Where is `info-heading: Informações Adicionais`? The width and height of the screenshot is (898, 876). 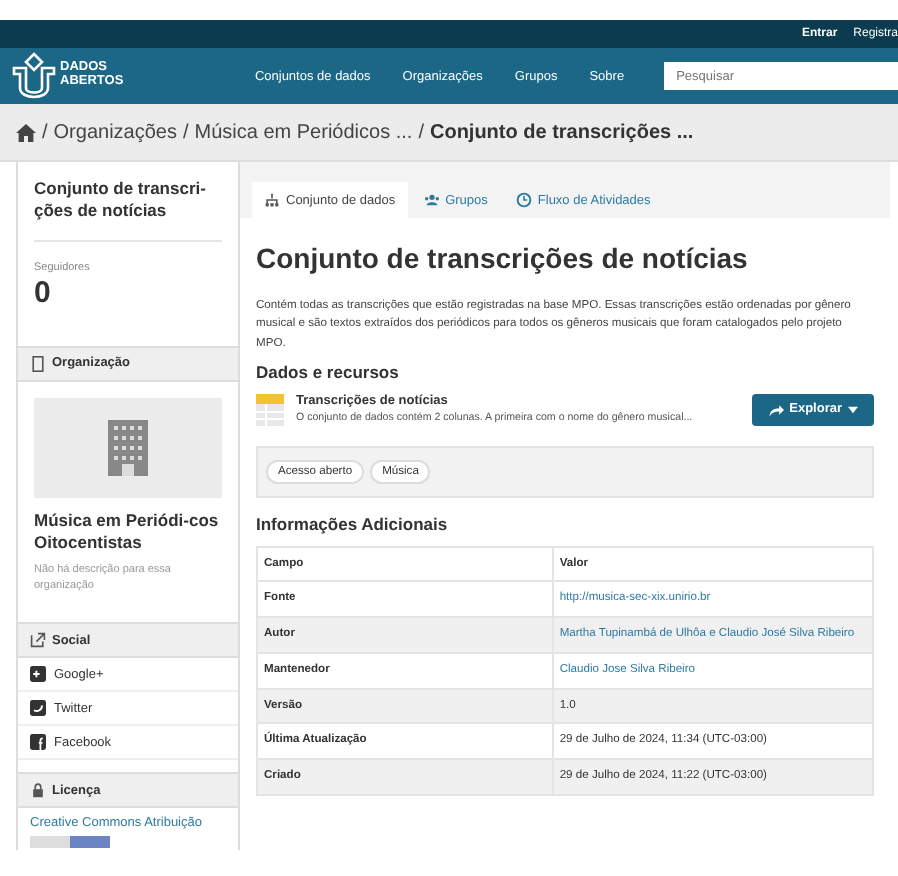 info-heading: Informações Adicionais is located at coordinates (353, 523).